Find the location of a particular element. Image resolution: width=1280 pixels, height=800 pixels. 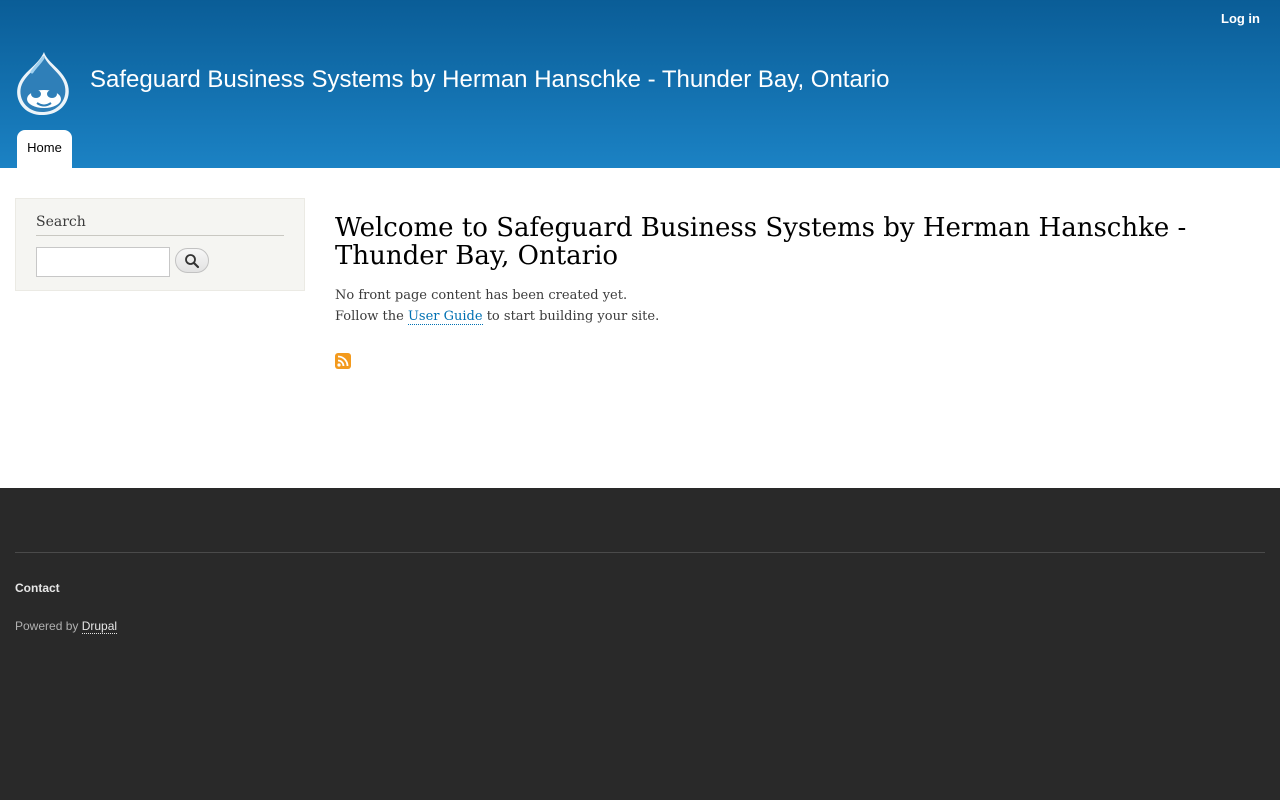

drupal-link: Drupal is located at coordinates (99, 626).